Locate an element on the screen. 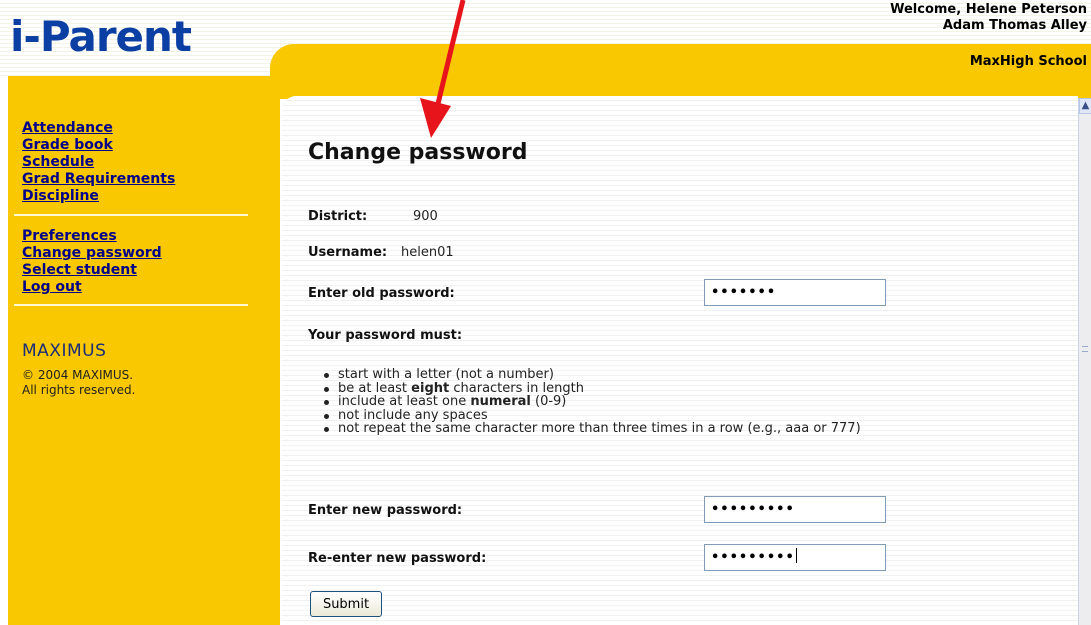  old-password-field: ••••••• is located at coordinates (795, 292).